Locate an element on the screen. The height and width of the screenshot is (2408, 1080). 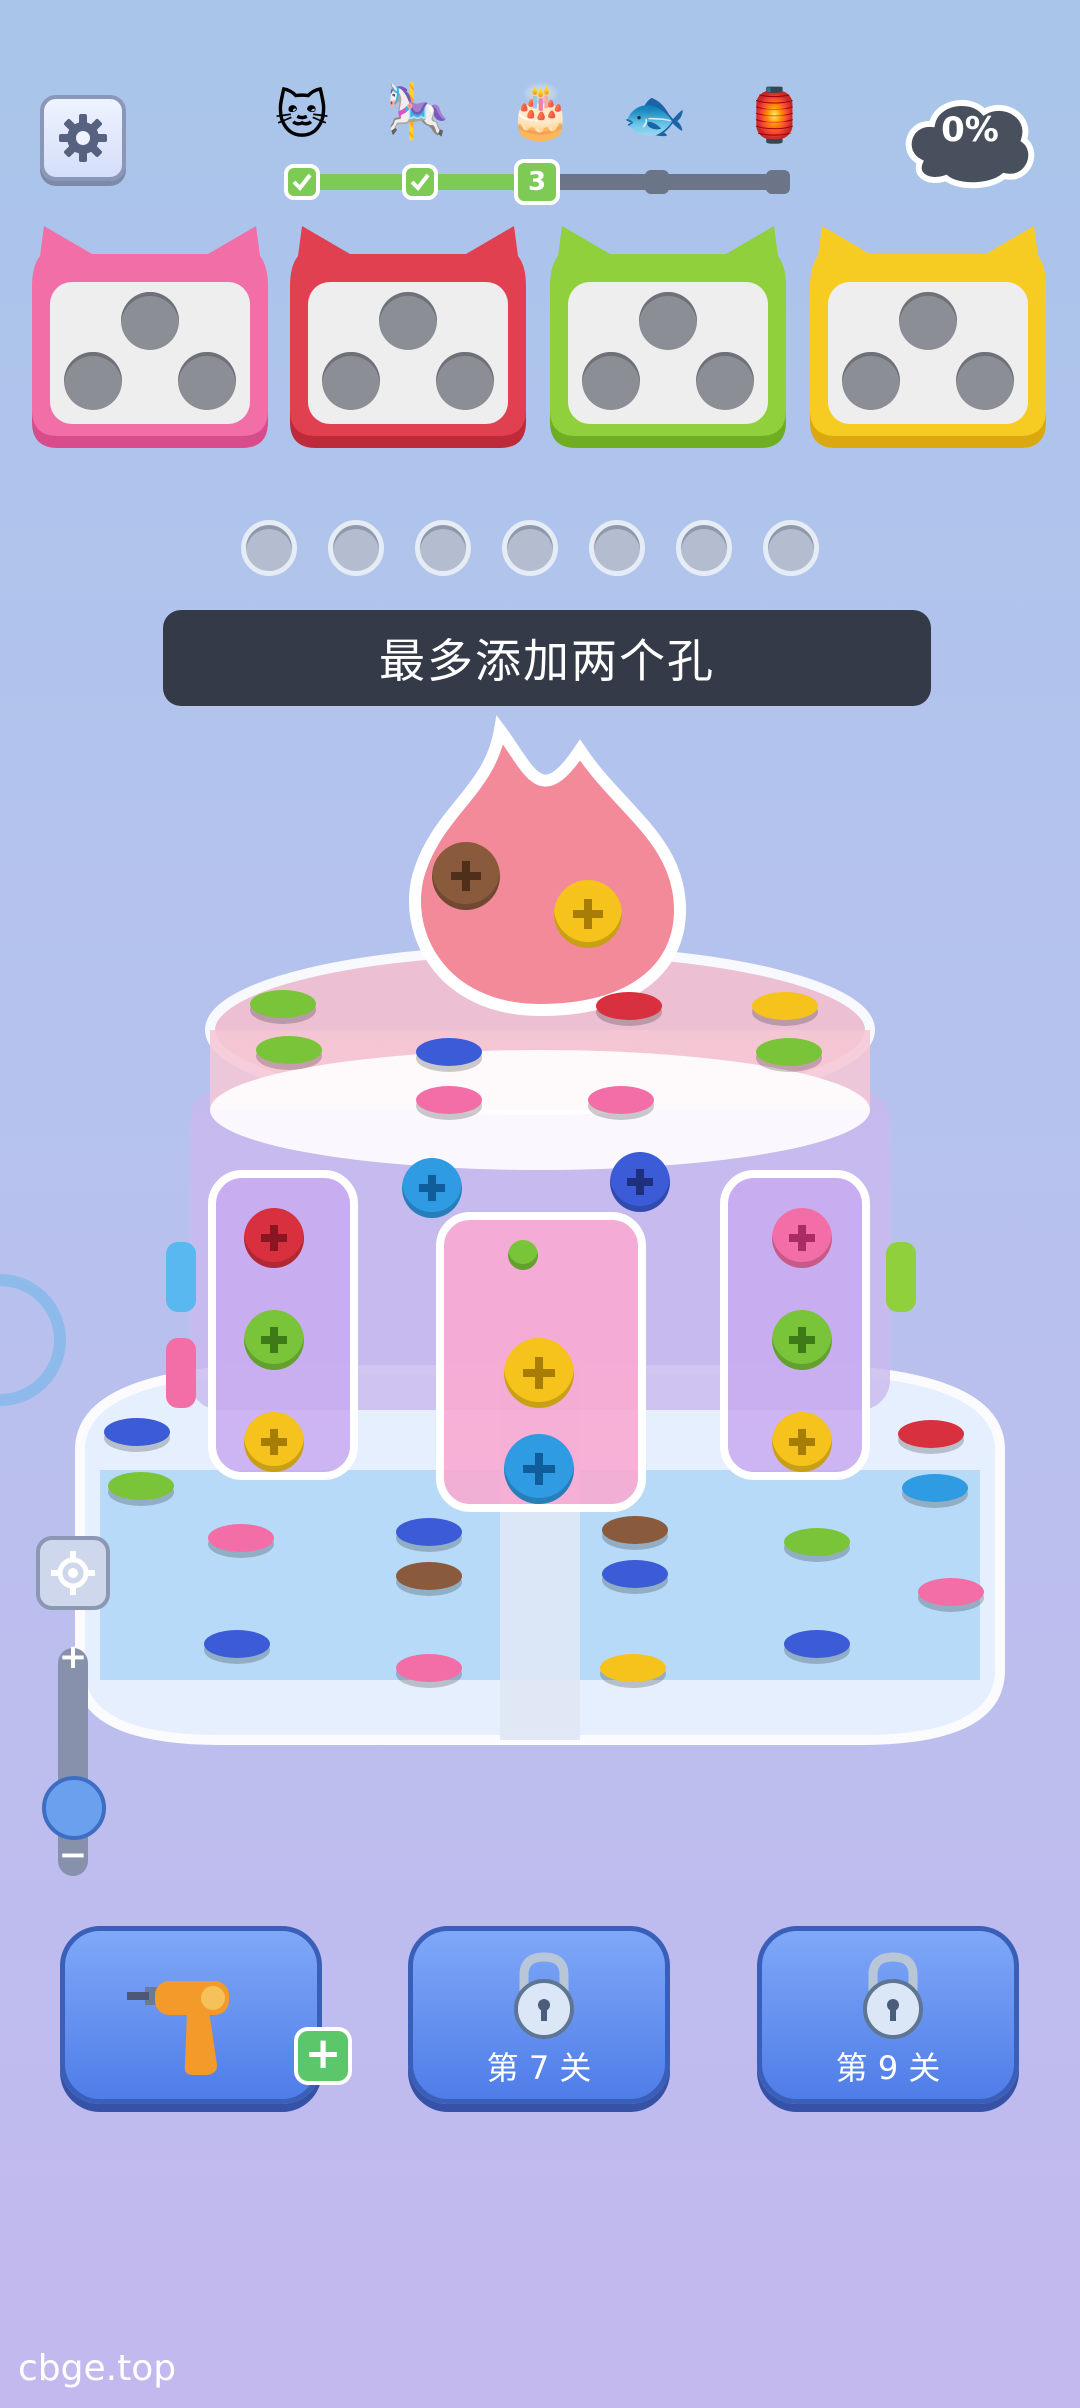
red-screw is located at coordinates (274, 1238).